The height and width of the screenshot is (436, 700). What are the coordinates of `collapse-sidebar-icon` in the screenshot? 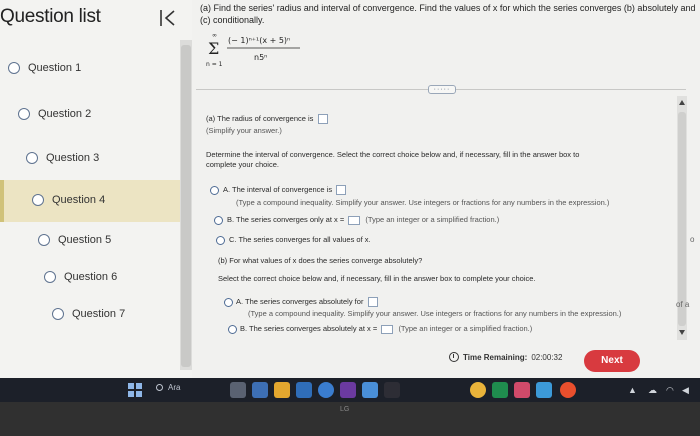 It's located at (169, 18).